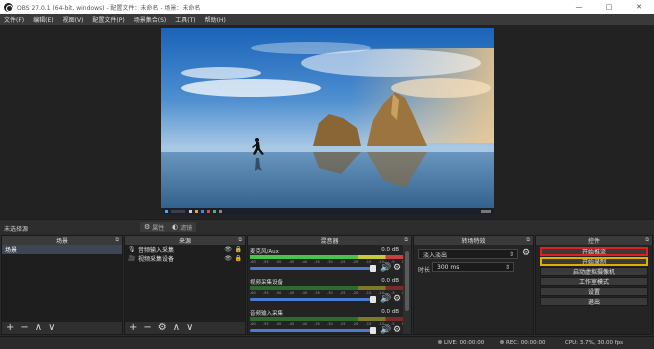 The height and width of the screenshot is (349, 654). I want to click on channel-name: 麦克风/Aux, so click(264, 252).